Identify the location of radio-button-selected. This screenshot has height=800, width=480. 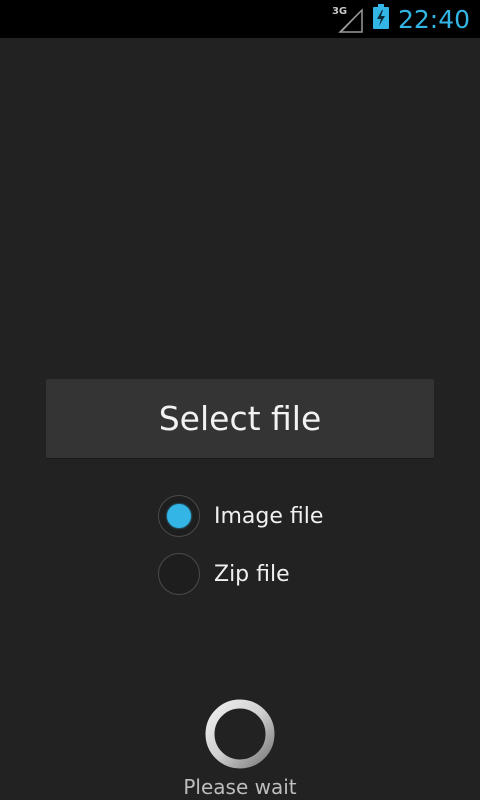
(179, 516).